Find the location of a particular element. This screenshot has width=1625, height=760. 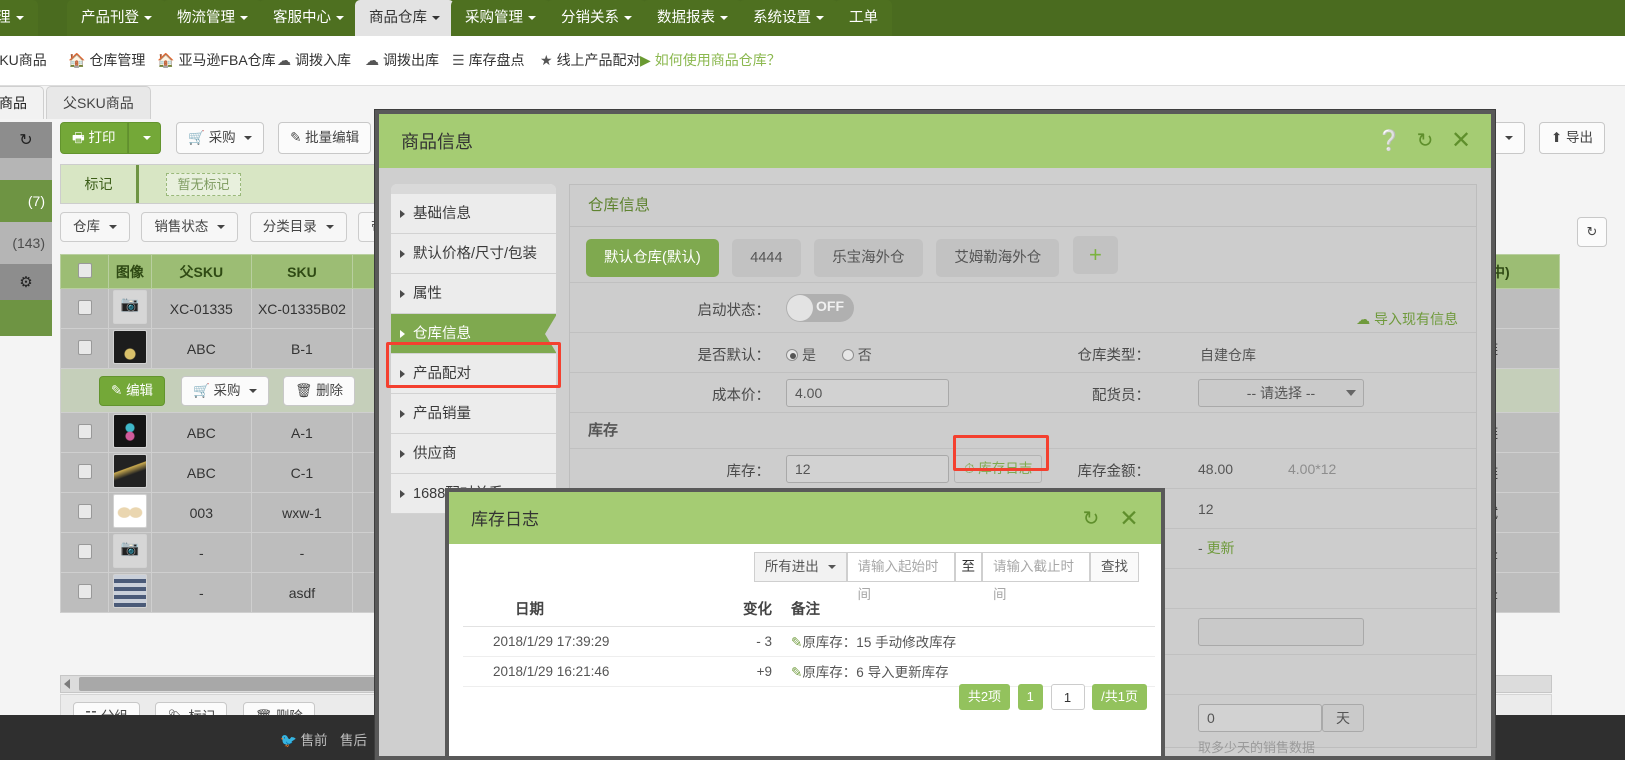

log-search-button: 查找 is located at coordinates (1114, 567).